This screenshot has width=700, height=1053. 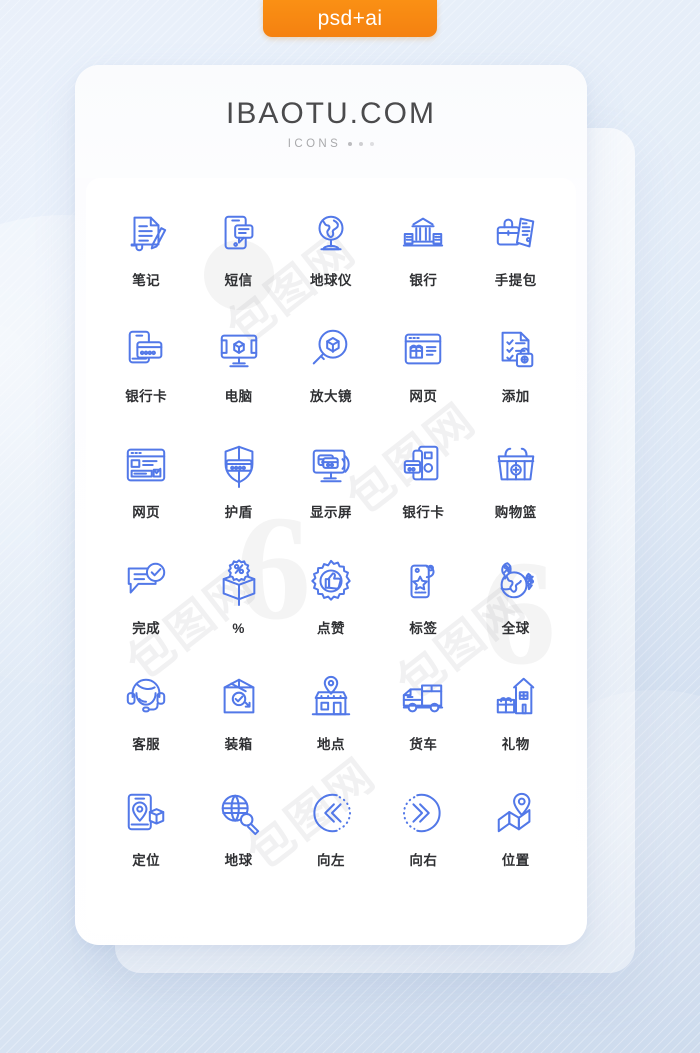 I want to click on icon-cell: 地点, so click(x=331, y=728).